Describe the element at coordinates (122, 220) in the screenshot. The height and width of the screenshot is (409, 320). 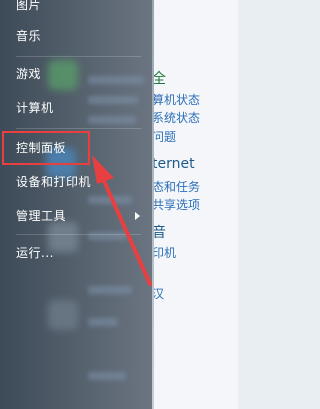
I see `annotation-arrow-icon` at that location.